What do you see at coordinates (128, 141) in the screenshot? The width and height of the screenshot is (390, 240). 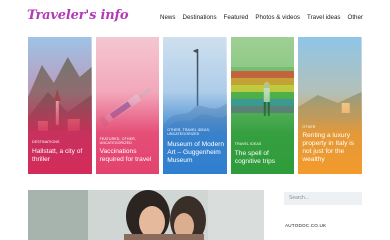 I see `card-category: Featured, Other, Uncategorized` at bounding box center [128, 141].